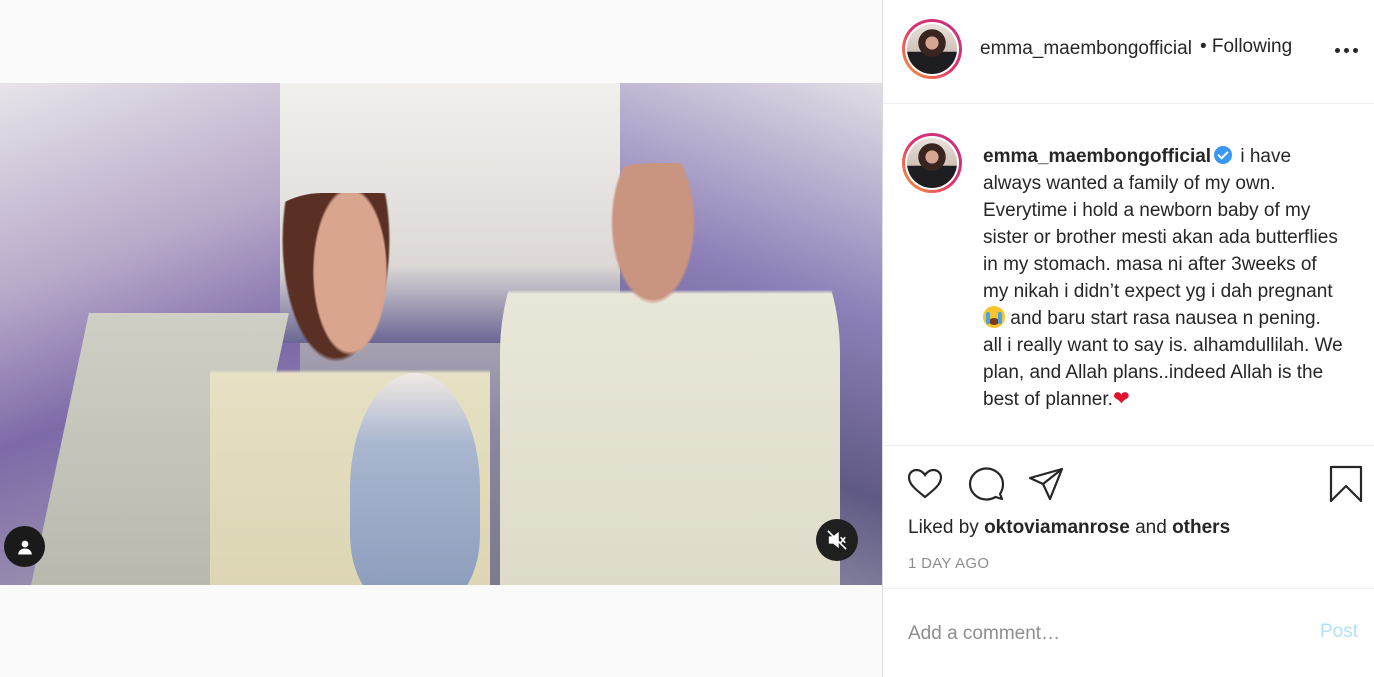 This screenshot has height=677, width=1374. I want to click on share-button, so click(1046, 484).